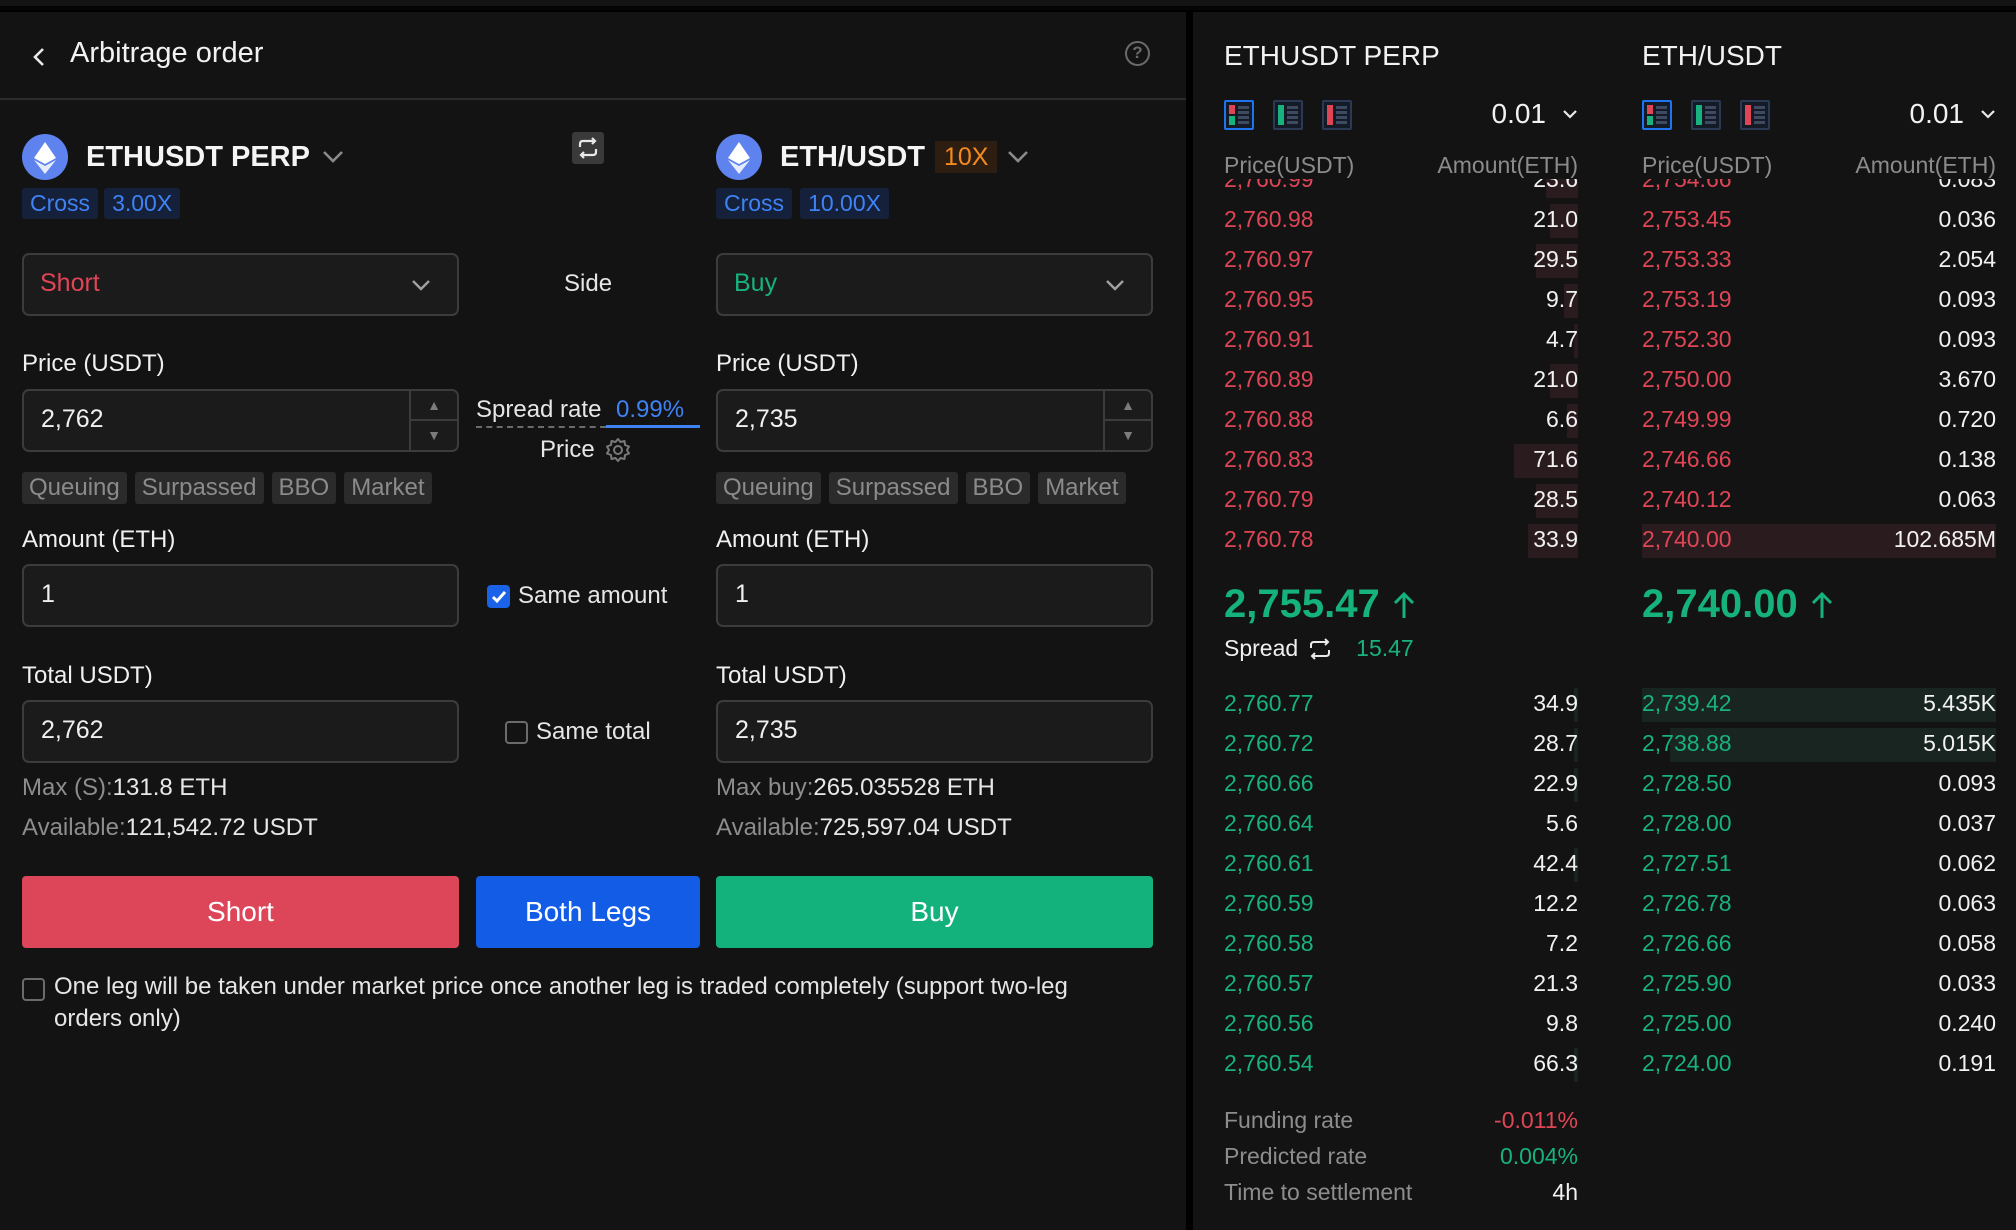  What do you see at coordinates (1819, 705) in the screenshot?
I see `bid-row: 2,739.42 5.435K` at bounding box center [1819, 705].